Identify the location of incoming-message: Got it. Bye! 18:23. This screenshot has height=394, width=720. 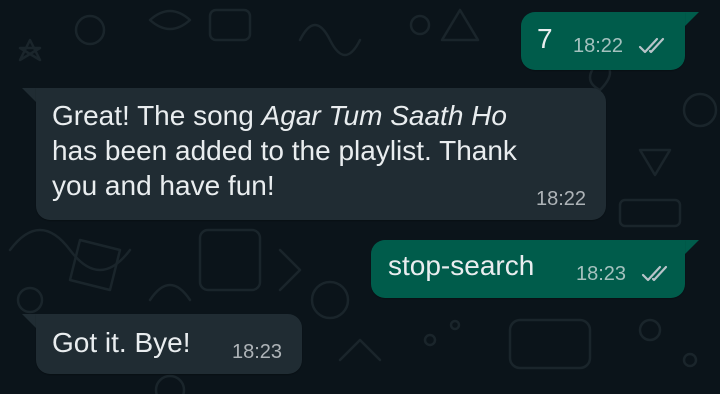
(169, 344).